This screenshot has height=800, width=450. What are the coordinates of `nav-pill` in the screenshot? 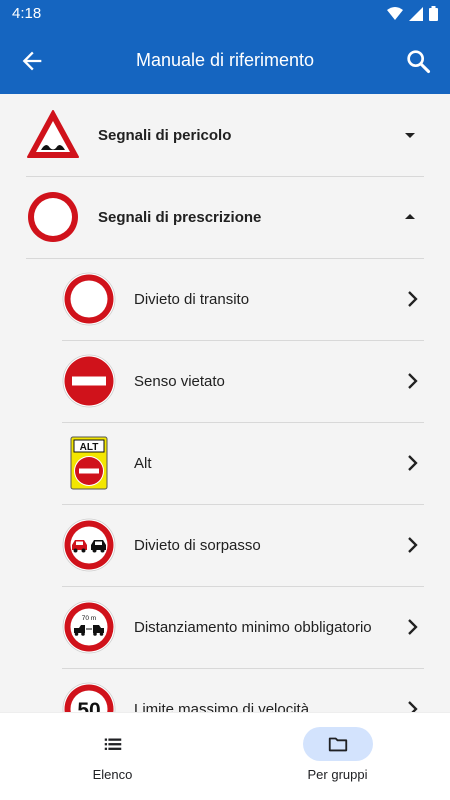 It's located at (113, 744).